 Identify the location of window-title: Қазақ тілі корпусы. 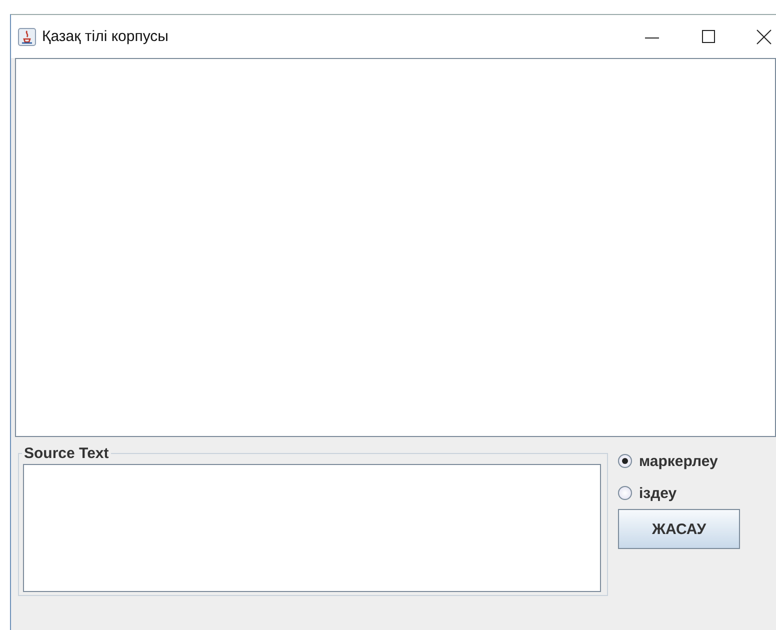
(105, 36).